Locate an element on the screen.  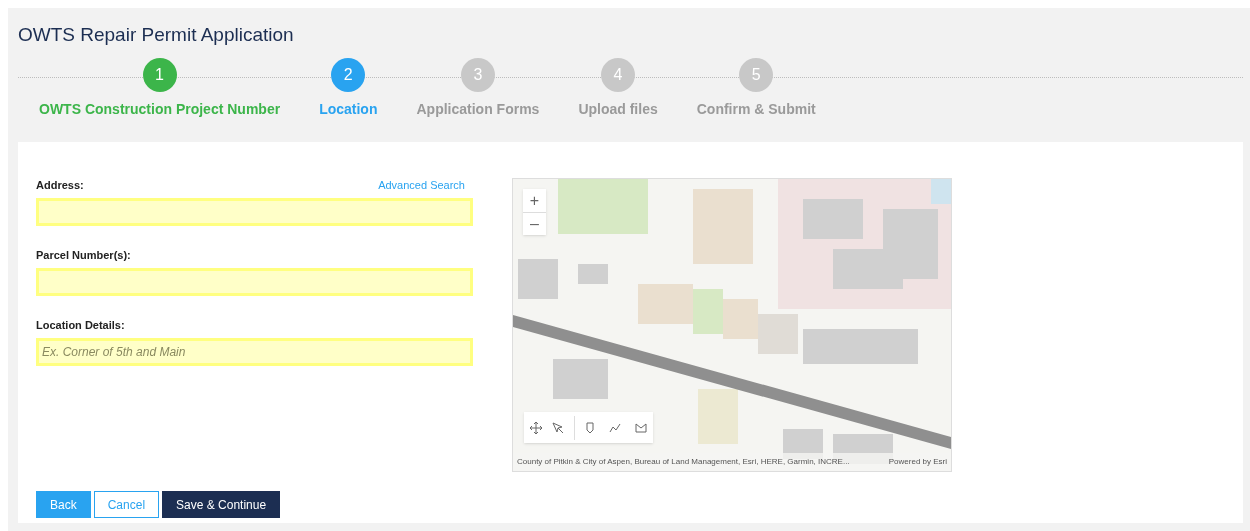
step-label: Upload files is located at coordinates (618, 109).